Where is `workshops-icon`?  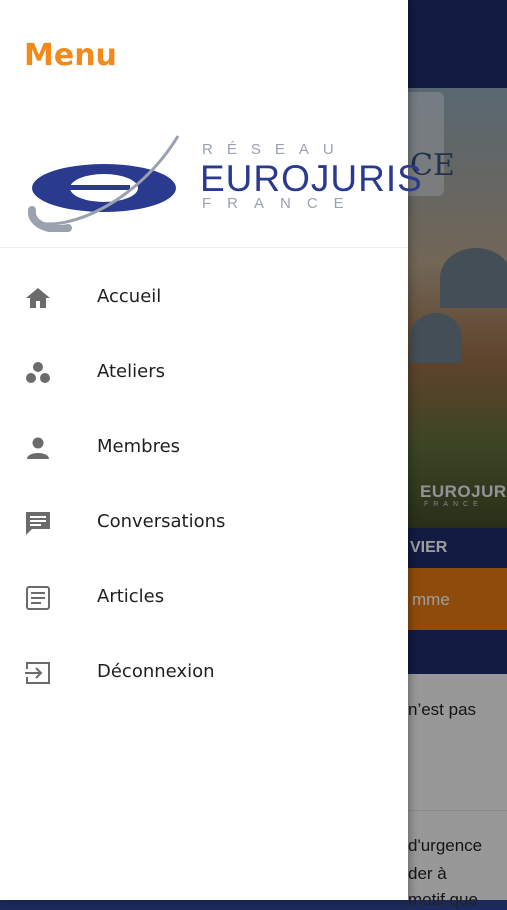
workshops-icon is located at coordinates (38, 372).